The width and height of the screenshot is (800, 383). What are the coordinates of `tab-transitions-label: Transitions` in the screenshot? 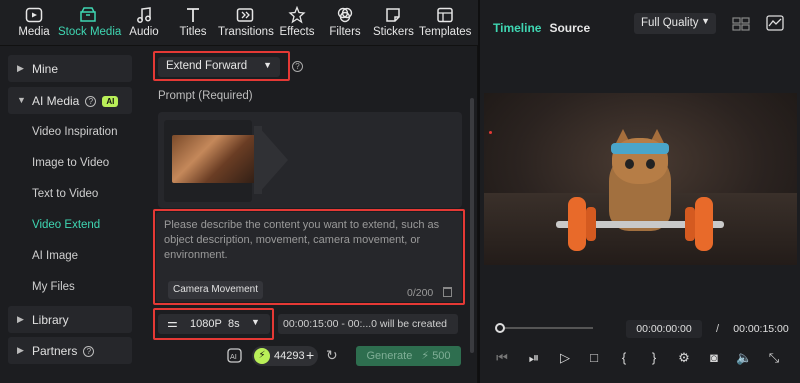 It's located at (246, 32).